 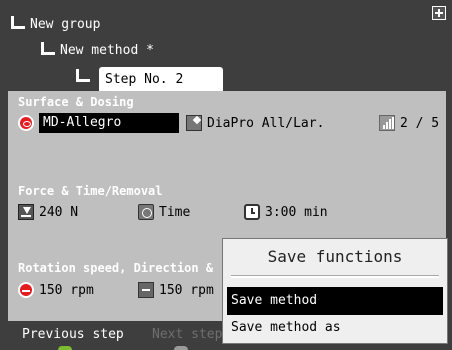 What do you see at coordinates (161, 89) in the screenshot?
I see `tab-step: Step No. 2 (New)` at bounding box center [161, 89].